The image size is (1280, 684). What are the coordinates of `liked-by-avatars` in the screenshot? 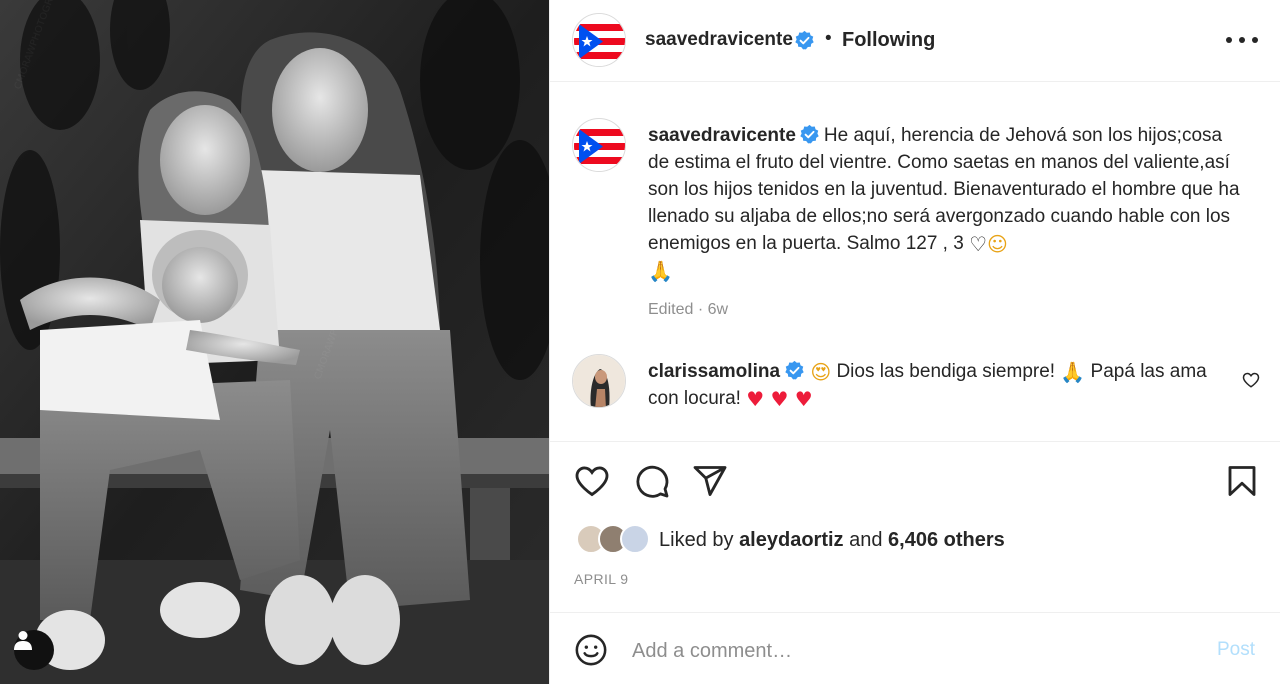 It's located at (616, 539).